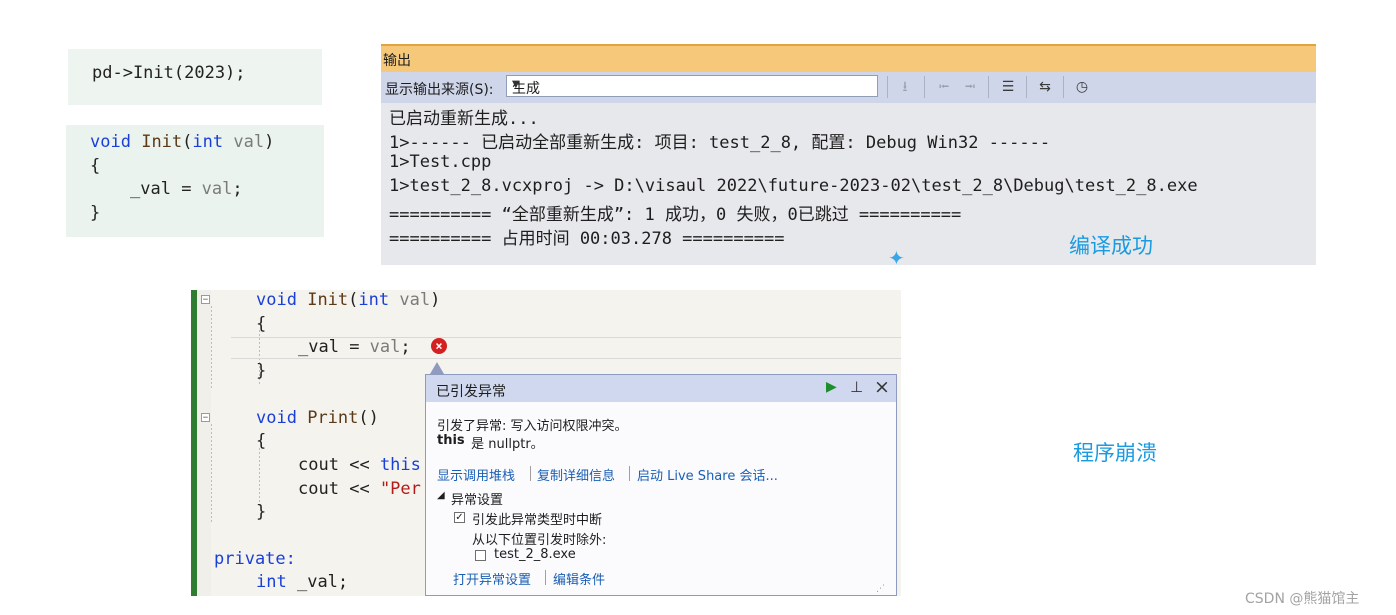 The width and height of the screenshot is (1396, 615). What do you see at coordinates (970, 87) in the screenshot?
I see `next-message-icon: ⭲` at bounding box center [970, 87].